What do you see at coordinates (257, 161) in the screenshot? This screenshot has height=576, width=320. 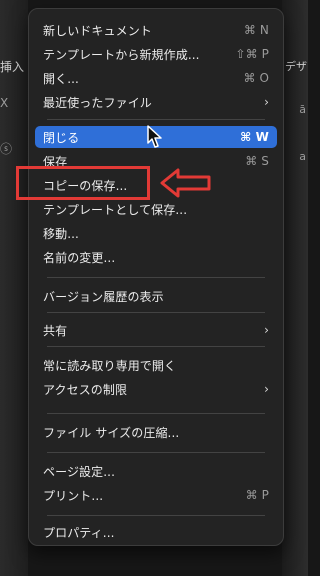 I see `menu-item-shortcut: ⌘ S` at bounding box center [257, 161].